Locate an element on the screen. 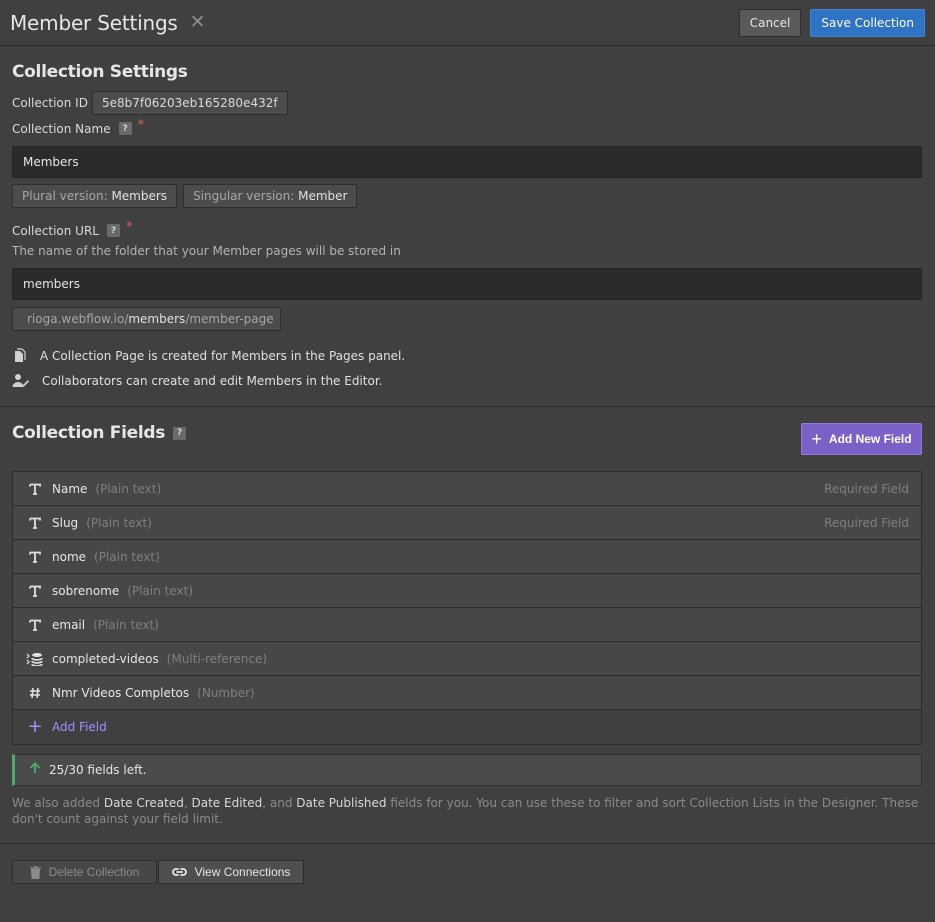 Image resolution: width=935 pixels, height=922 pixels. add-new-field-button: + Add New Field is located at coordinates (861, 439).